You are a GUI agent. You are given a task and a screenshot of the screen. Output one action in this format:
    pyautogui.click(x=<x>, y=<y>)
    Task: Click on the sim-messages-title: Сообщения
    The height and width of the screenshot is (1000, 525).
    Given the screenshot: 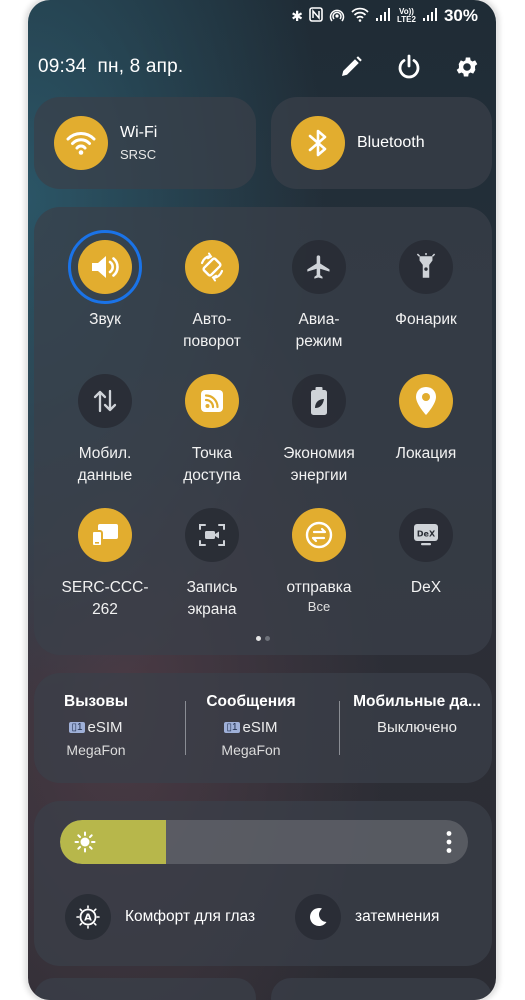 What is the action you would take?
    pyautogui.click(x=251, y=701)
    